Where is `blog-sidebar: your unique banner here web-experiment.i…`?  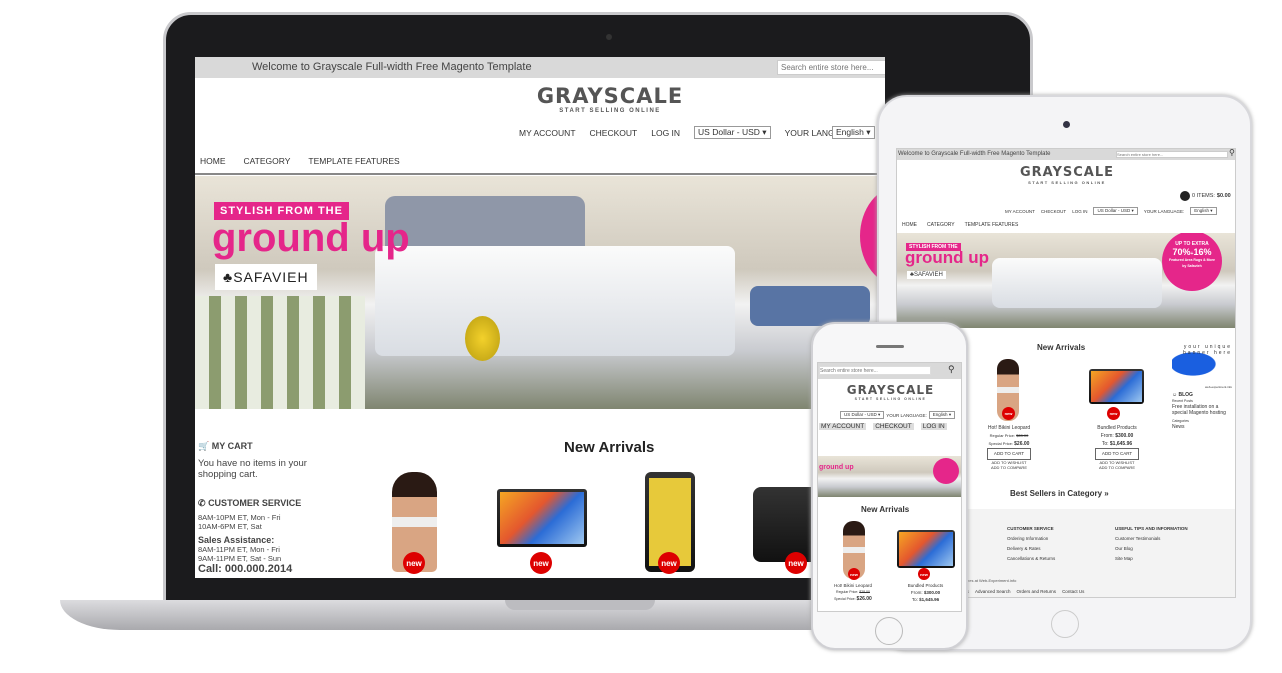
blog-sidebar: your unique banner here web-experiment.i… is located at coordinates (1202, 387).